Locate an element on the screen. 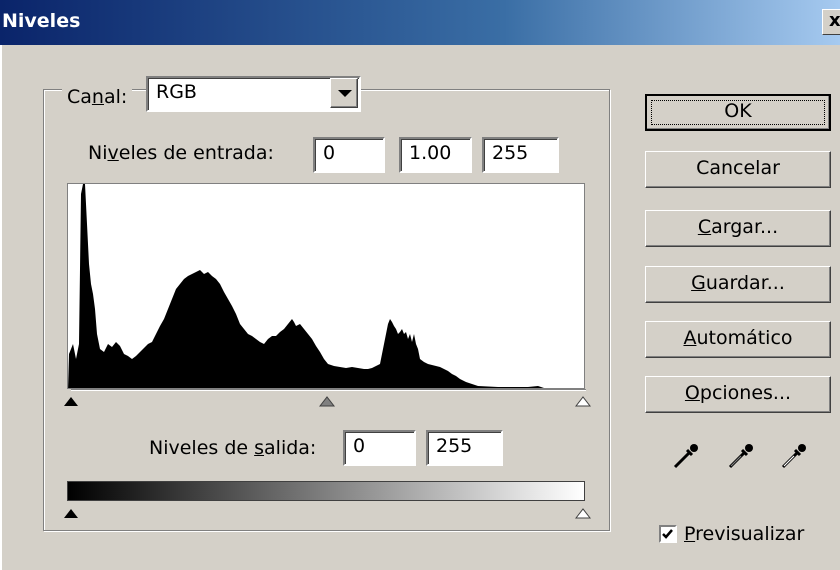 Image resolution: width=840 pixels, height=570 pixels. window-title: Niveles is located at coordinates (41, 21).